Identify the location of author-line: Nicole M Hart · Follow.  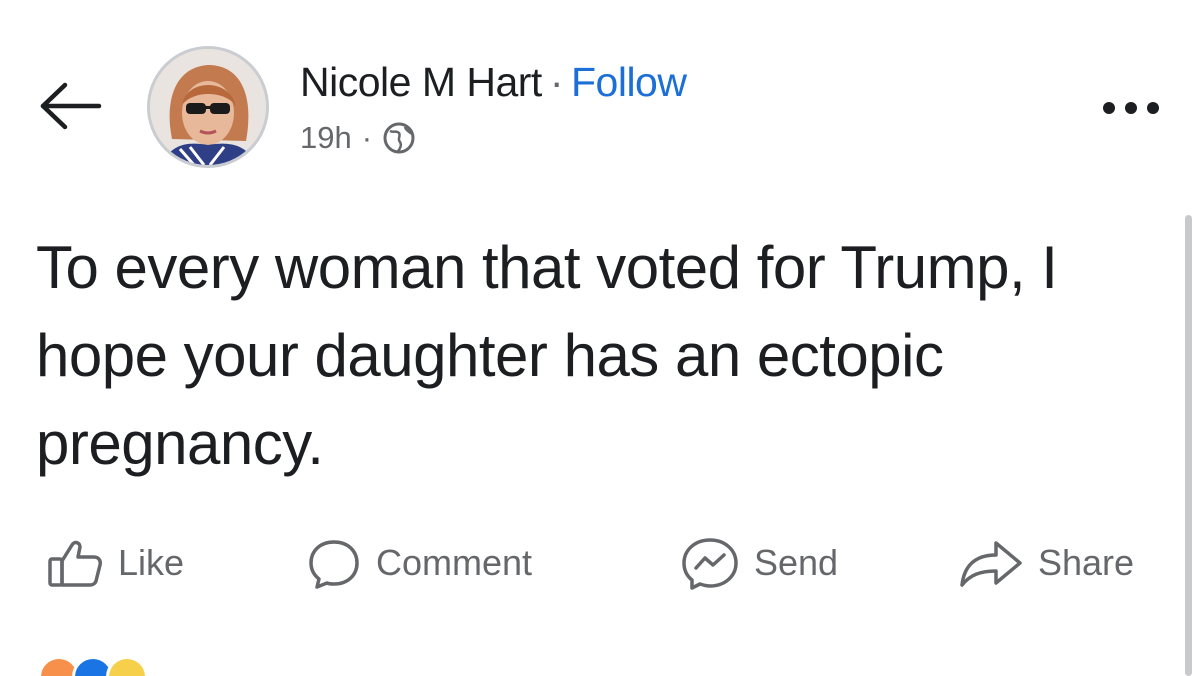
(493, 82).